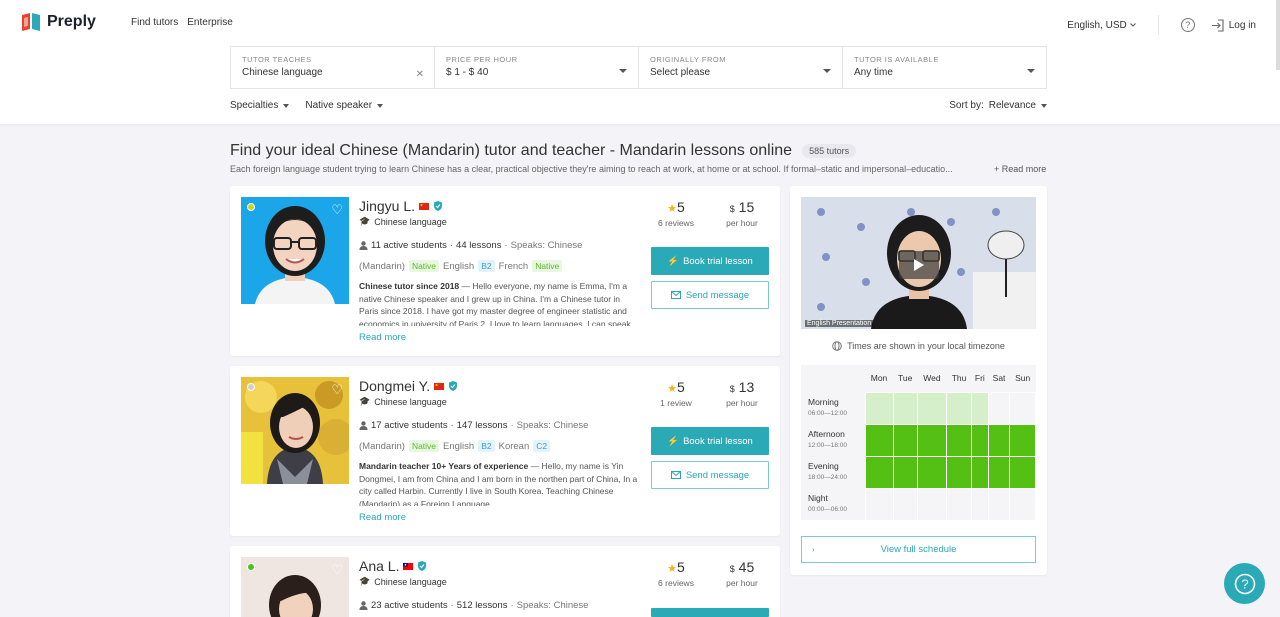 The image size is (1280, 617). What do you see at coordinates (479, 245) in the screenshot?
I see `lessons-count: 44 lessons` at bounding box center [479, 245].